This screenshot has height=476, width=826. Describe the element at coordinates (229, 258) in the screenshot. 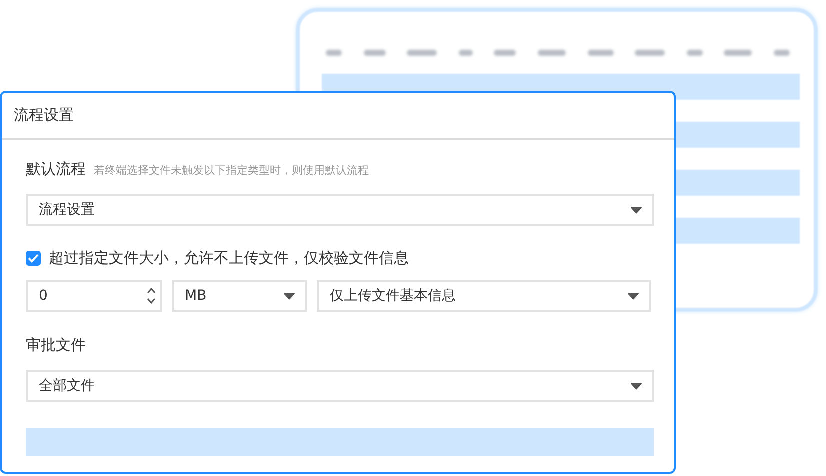

I see `checkbox-label: 超过指定文件大小，允许不上传文件，仅校验文件信息` at that location.